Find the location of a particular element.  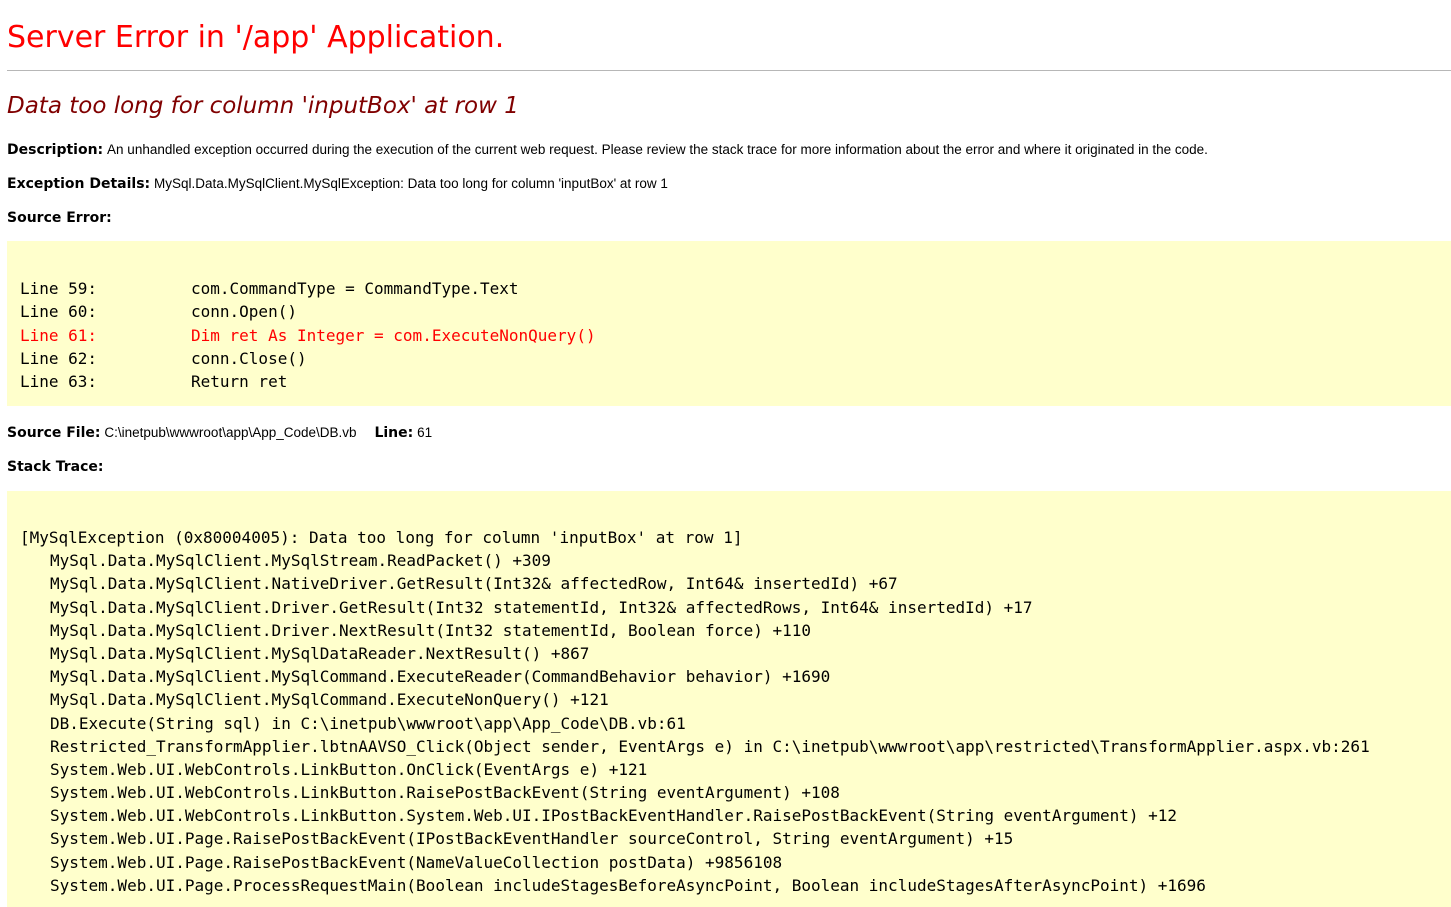

stack-trace-section: Stack Trace: is located at coordinates (55, 466).